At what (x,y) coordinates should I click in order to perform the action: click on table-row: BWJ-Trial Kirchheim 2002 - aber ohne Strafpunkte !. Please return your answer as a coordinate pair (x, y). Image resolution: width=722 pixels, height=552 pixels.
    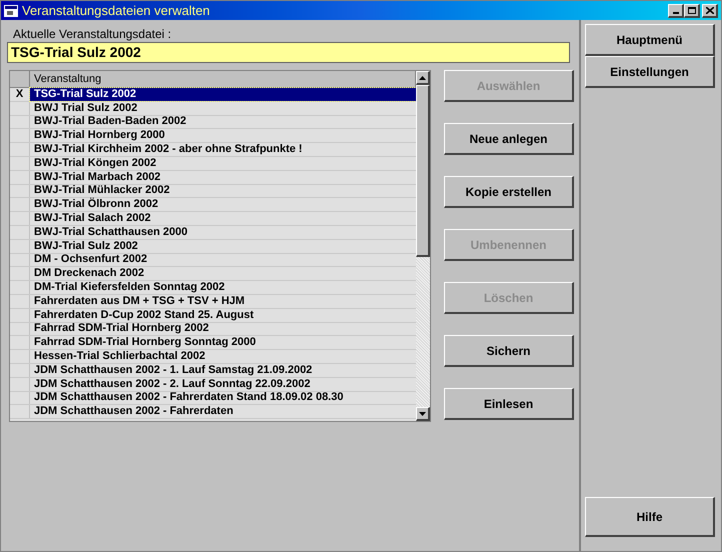
    Looking at the image, I should click on (223, 149).